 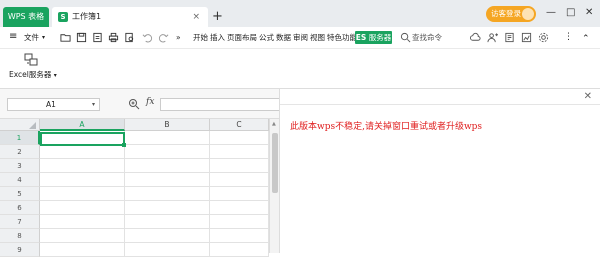 I want to click on tab-home: 开始, so click(x=200, y=38).